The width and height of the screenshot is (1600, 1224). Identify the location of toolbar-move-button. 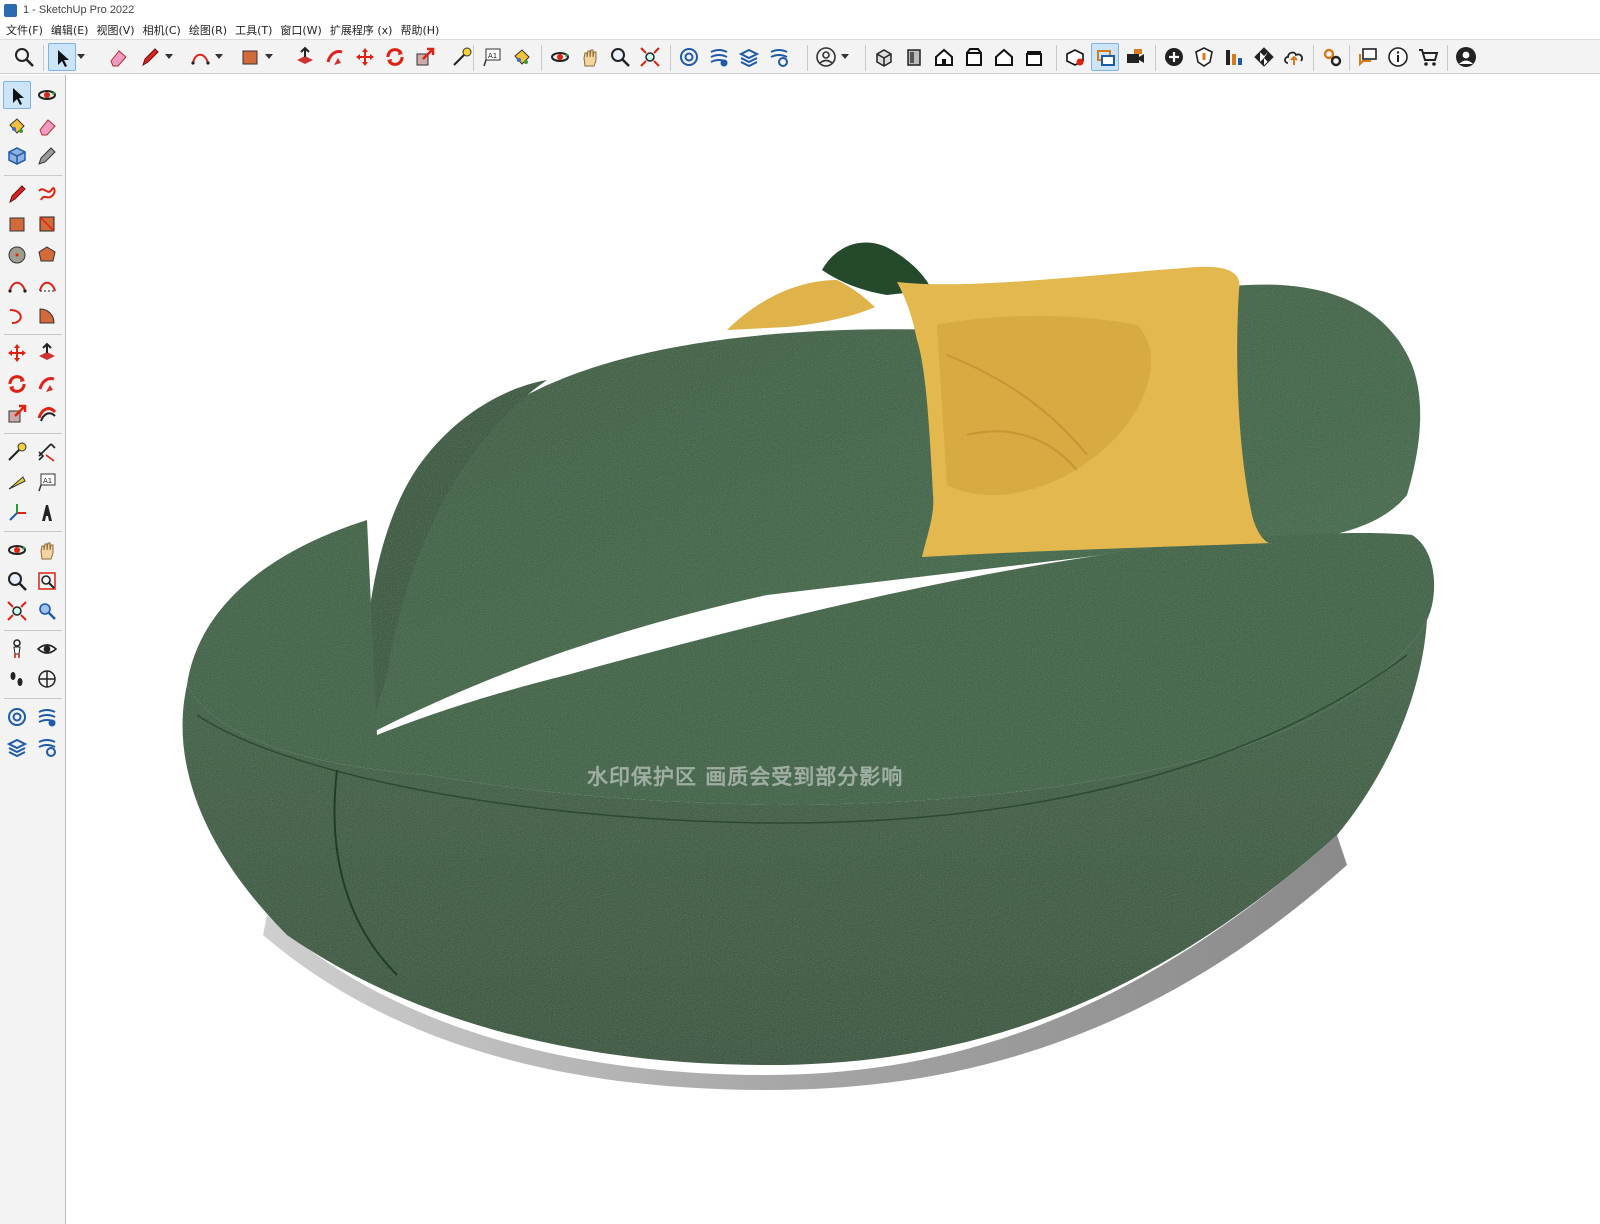
(365, 57).